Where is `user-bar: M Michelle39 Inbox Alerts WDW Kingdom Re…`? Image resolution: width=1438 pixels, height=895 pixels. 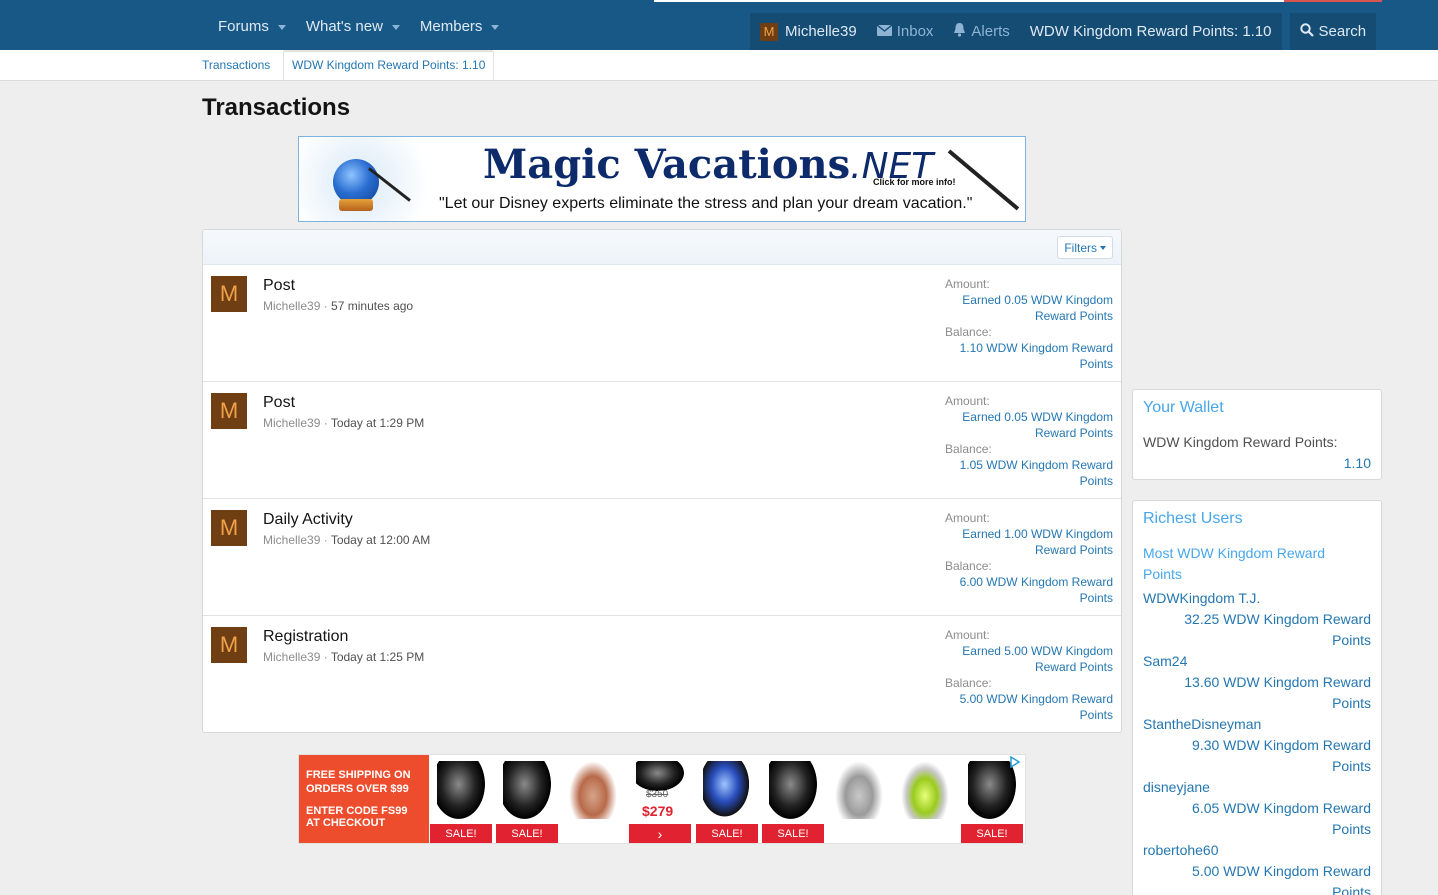 user-bar: M Michelle39 Inbox Alerts WDW Kingdom Re… is located at coordinates (1063, 31).